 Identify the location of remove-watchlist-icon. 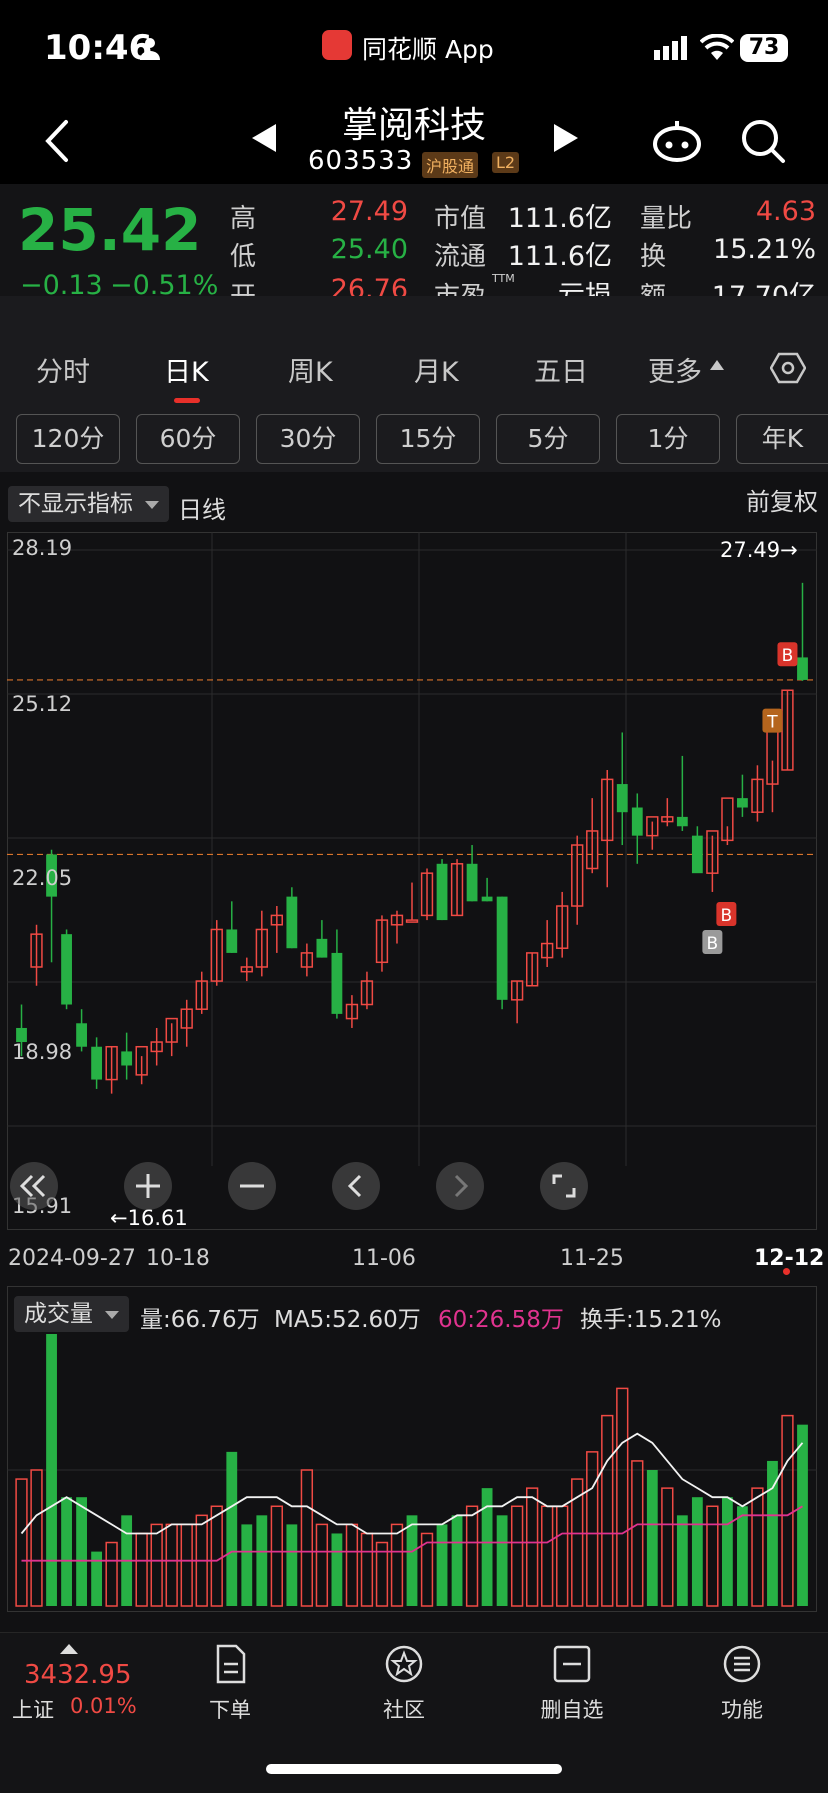
(572, 1664).